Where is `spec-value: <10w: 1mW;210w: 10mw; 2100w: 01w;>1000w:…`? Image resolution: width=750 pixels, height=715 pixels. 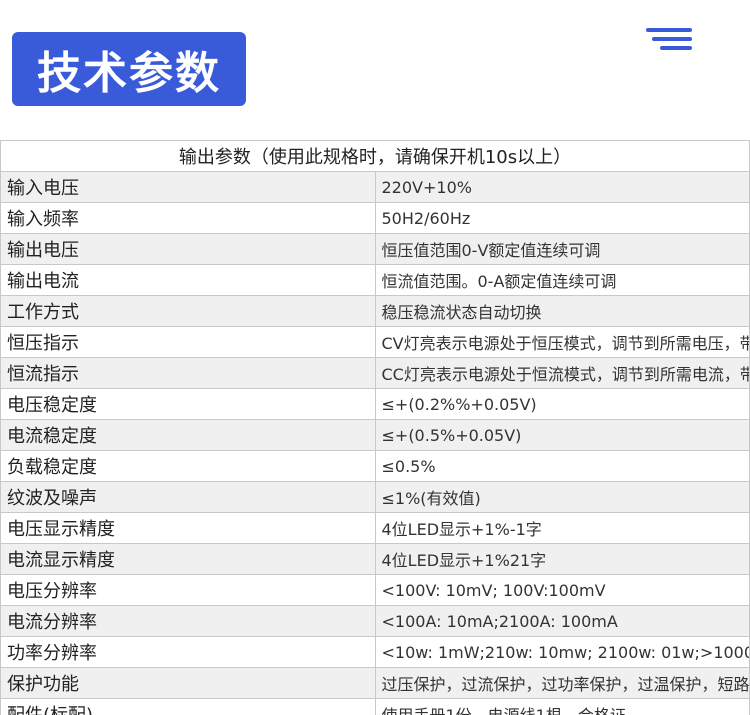 spec-value: <10w: 1mW;210w: 10mw; 2100w: 01w;>1000w:… is located at coordinates (562, 652).